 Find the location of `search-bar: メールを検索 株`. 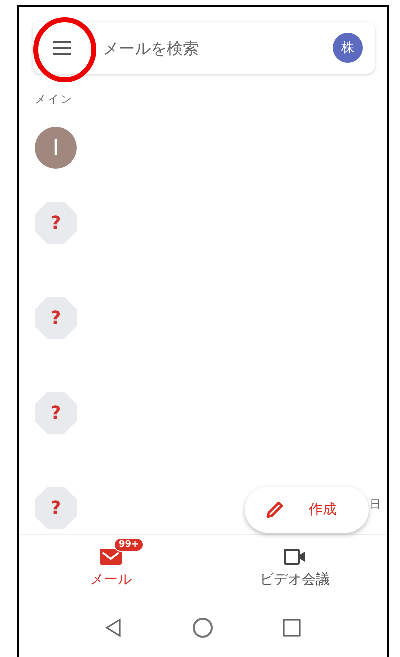

search-bar: メールを検索 株 is located at coordinates (204, 48).